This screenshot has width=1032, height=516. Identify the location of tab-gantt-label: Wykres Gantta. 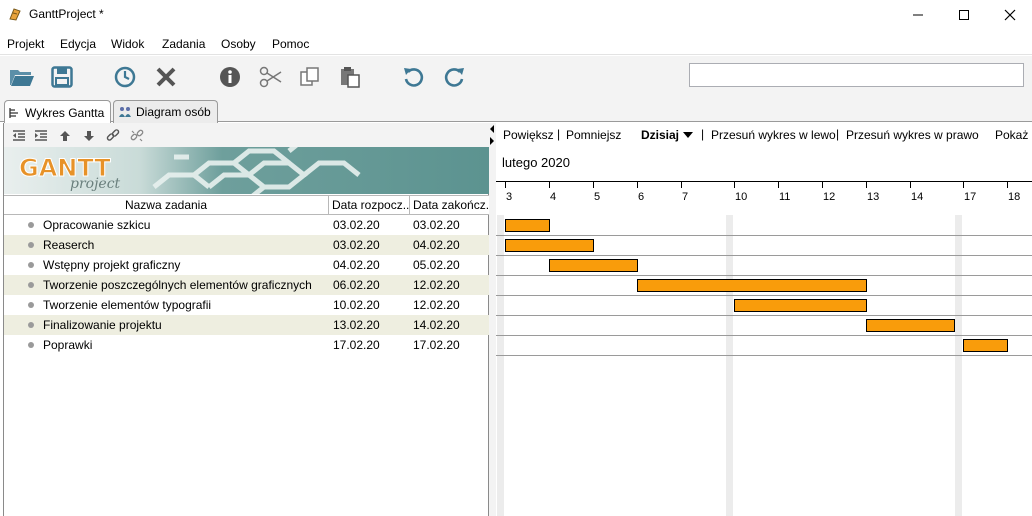
(65, 112).